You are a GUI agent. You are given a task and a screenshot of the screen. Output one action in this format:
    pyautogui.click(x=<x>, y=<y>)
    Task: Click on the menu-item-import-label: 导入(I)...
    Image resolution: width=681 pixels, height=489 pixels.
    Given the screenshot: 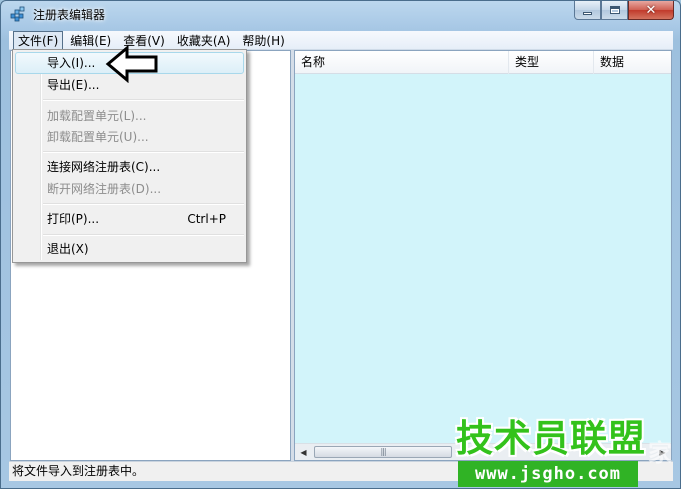 What is the action you would take?
    pyautogui.click(x=71, y=63)
    